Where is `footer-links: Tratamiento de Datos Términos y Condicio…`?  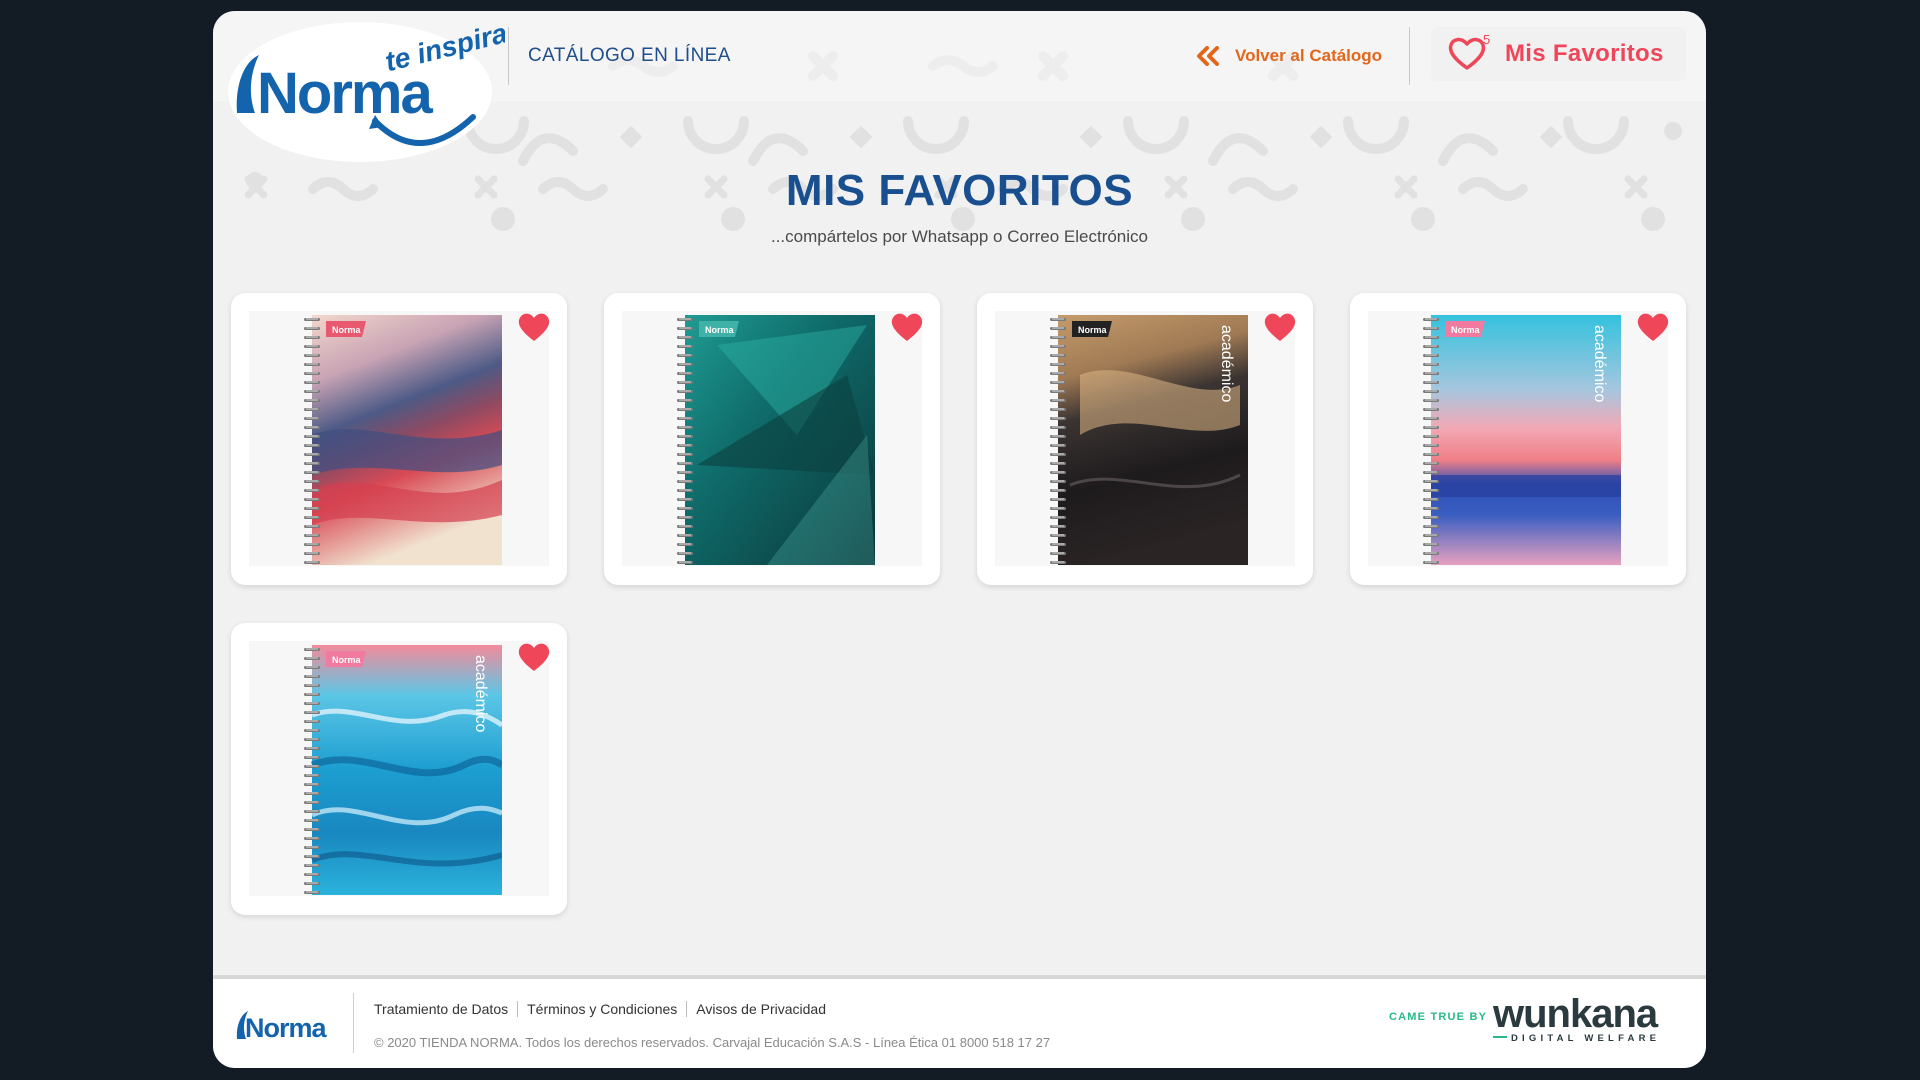
footer-links: Tratamiento de Datos Términos y Condicio… is located at coordinates (600, 1009).